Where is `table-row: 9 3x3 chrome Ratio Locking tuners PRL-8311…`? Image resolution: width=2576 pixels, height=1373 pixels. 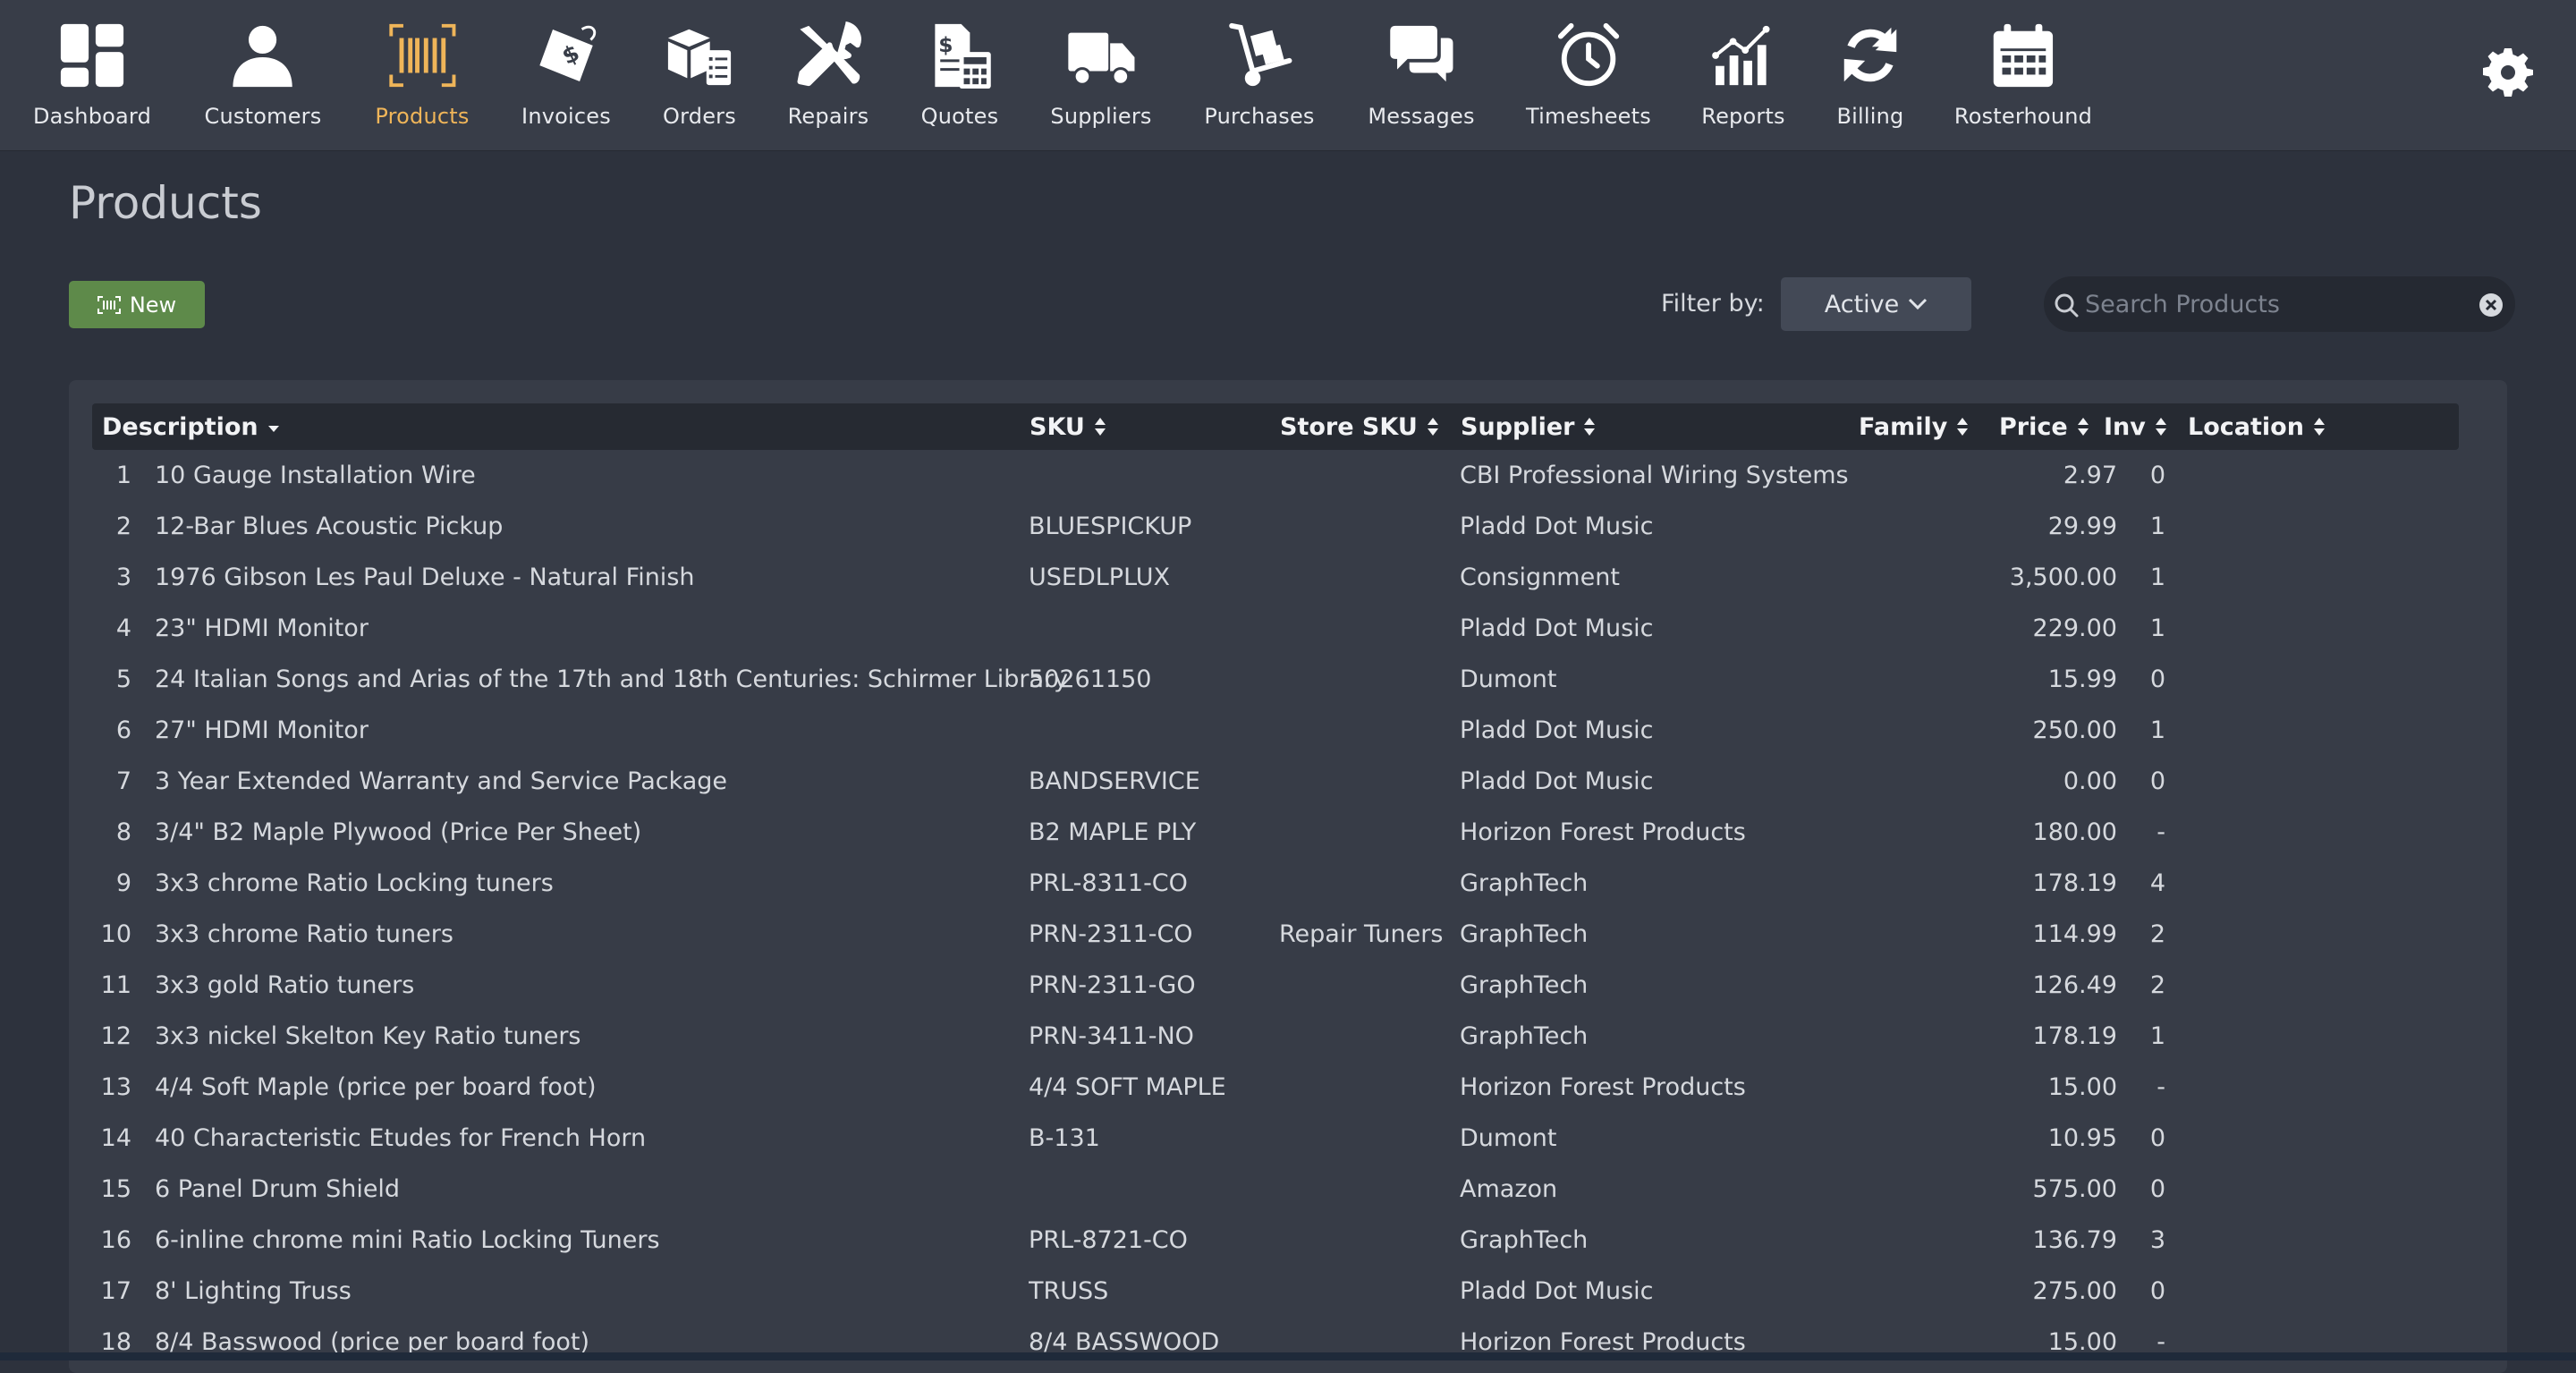 table-row: 9 3x3 chrome Ratio Locking tuners PRL-8311… is located at coordinates (1288, 883).